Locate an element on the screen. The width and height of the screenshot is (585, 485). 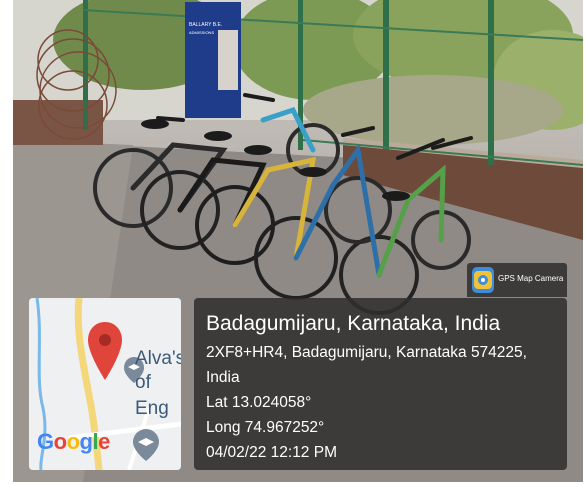
place-title: Badagumijaru, Karnataka, India is located at coordinates (353, 323).